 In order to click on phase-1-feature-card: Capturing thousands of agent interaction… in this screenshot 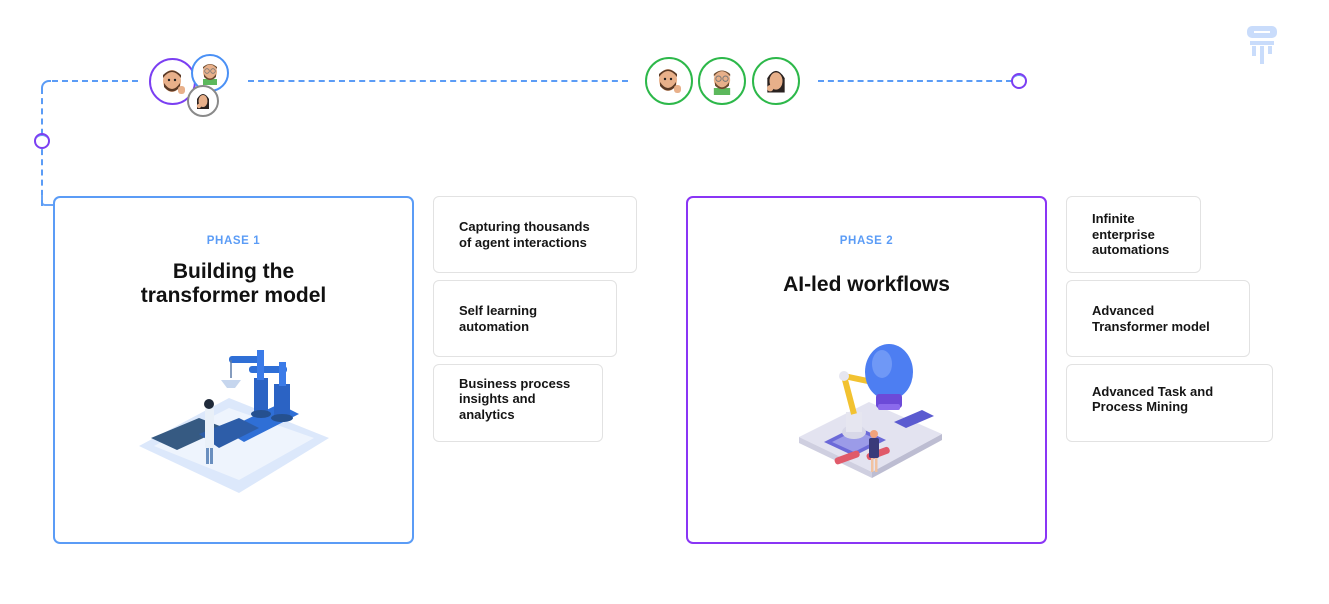, I will do `click(535, 234)`.